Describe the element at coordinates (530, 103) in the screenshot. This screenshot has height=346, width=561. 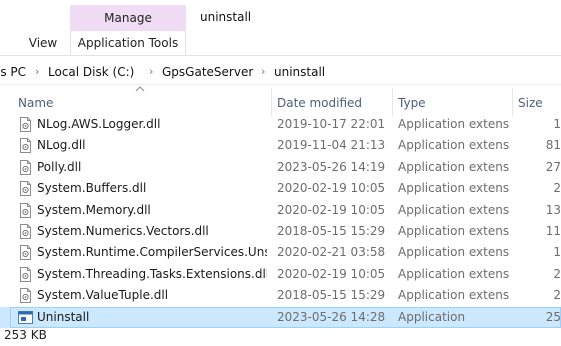
I see `column-header-size: Size` at that location.